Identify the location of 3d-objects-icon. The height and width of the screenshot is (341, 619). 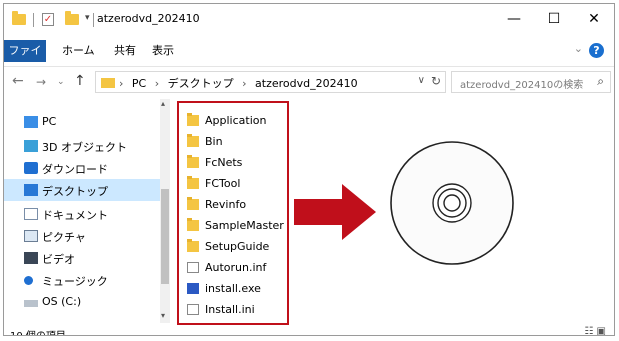
(31, 146).